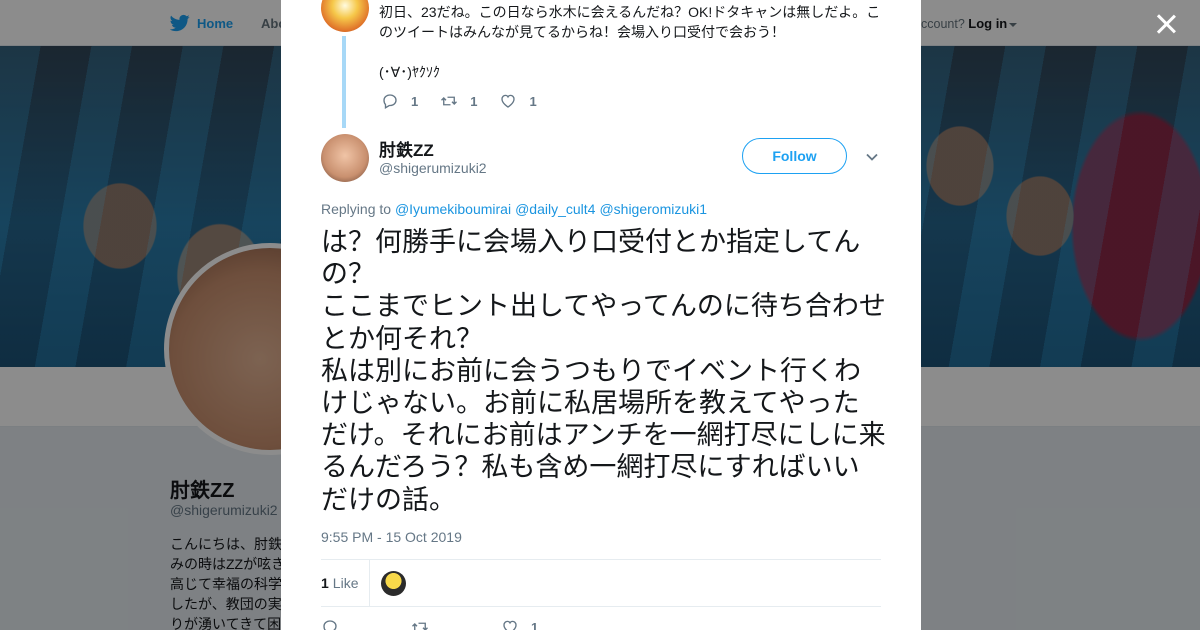  I want to click on like-count: 1, so click(535, 624).